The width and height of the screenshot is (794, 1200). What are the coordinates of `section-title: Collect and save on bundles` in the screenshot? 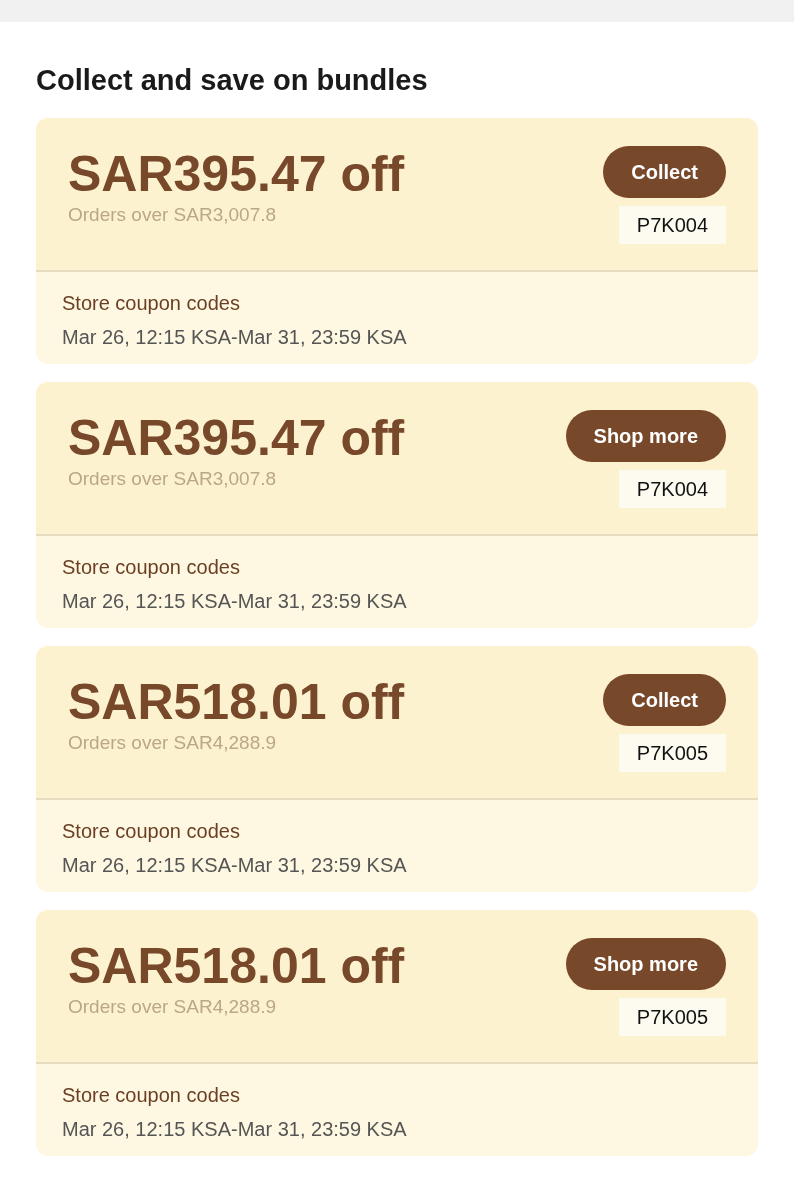 It's located at (232, 80).